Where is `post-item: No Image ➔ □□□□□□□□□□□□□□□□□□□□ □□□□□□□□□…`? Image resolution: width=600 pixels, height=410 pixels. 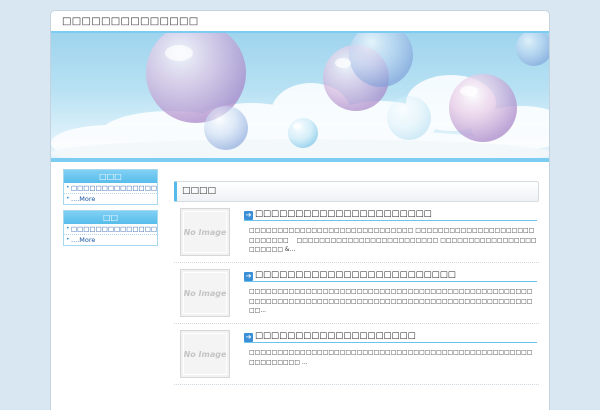
post-item: No Image ➔ □□□□□□□□□□□□□□□□□□□□ □□□□□□□□□… is located at coordinates (356, 354).